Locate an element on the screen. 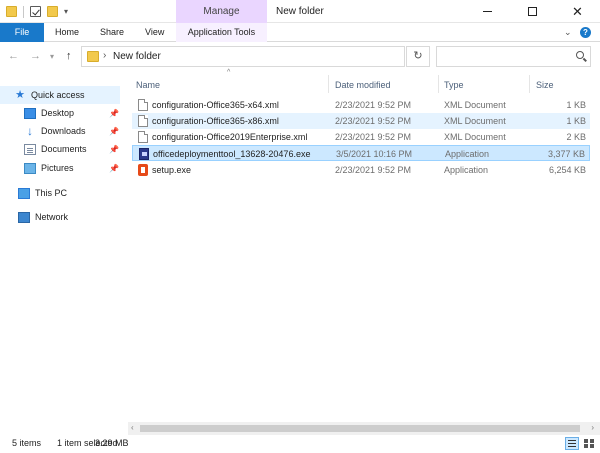 This screenshot has height=453, width=600. sidebar-item-label: Downloads is located at coordinates (63, 131).